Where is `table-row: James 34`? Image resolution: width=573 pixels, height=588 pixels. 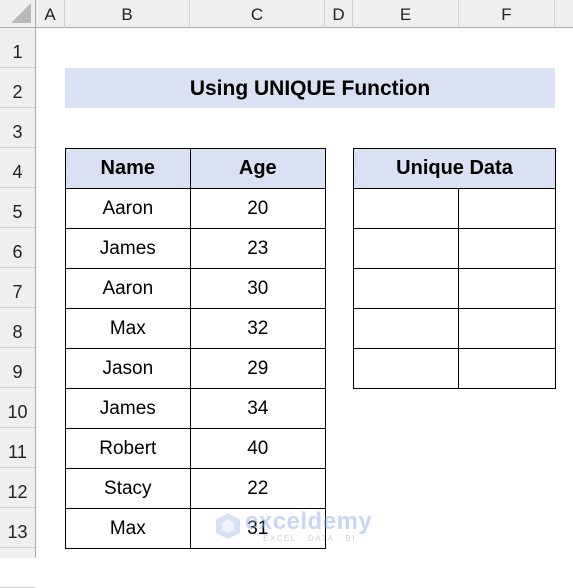
table-row: James 34 is located at coordinates (196, 408).